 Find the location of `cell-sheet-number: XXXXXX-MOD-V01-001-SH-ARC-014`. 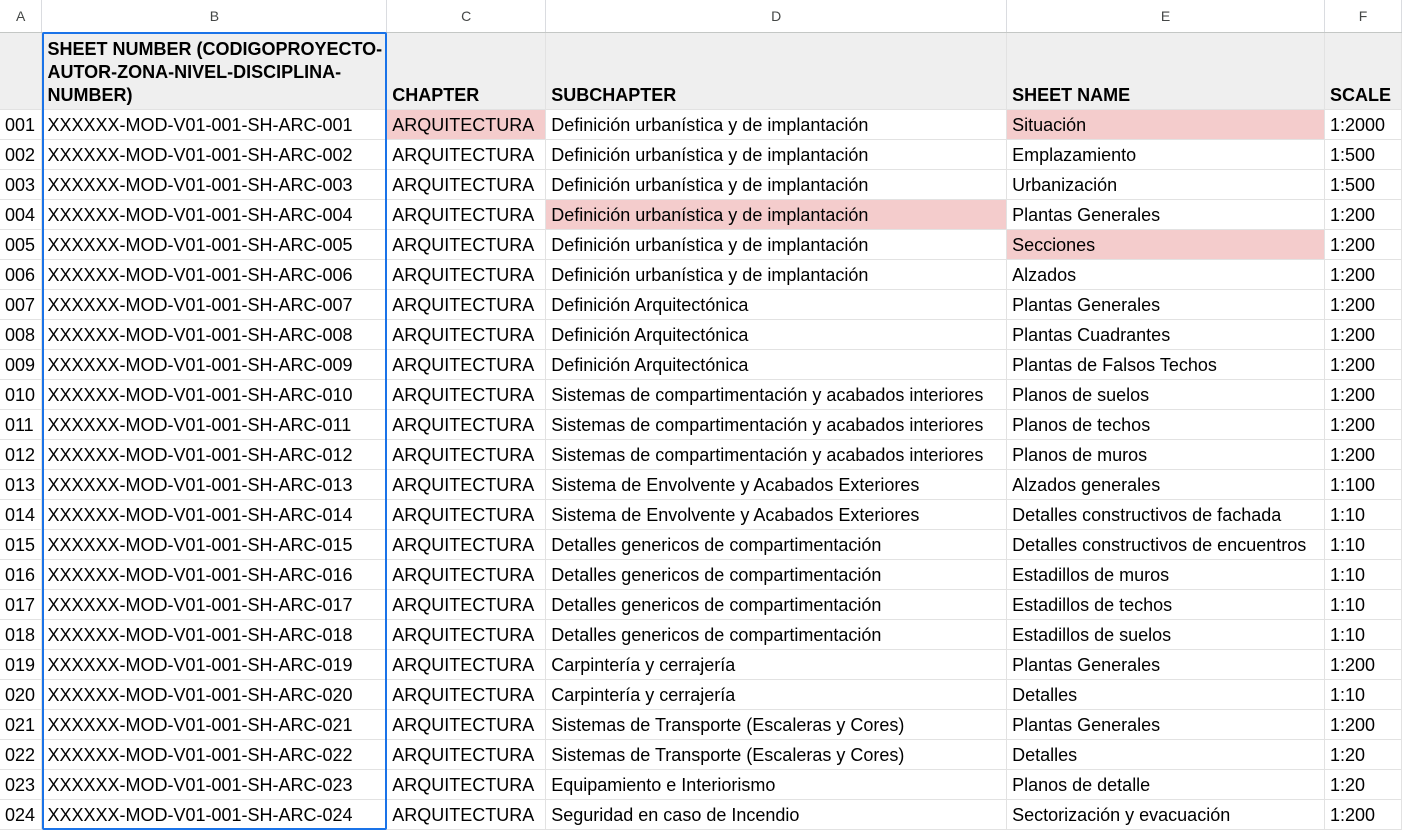

cell-sheet-number: XXXXXX-MOD-V01-001-SH-ARC-014 is located at coordinates (214, 514).